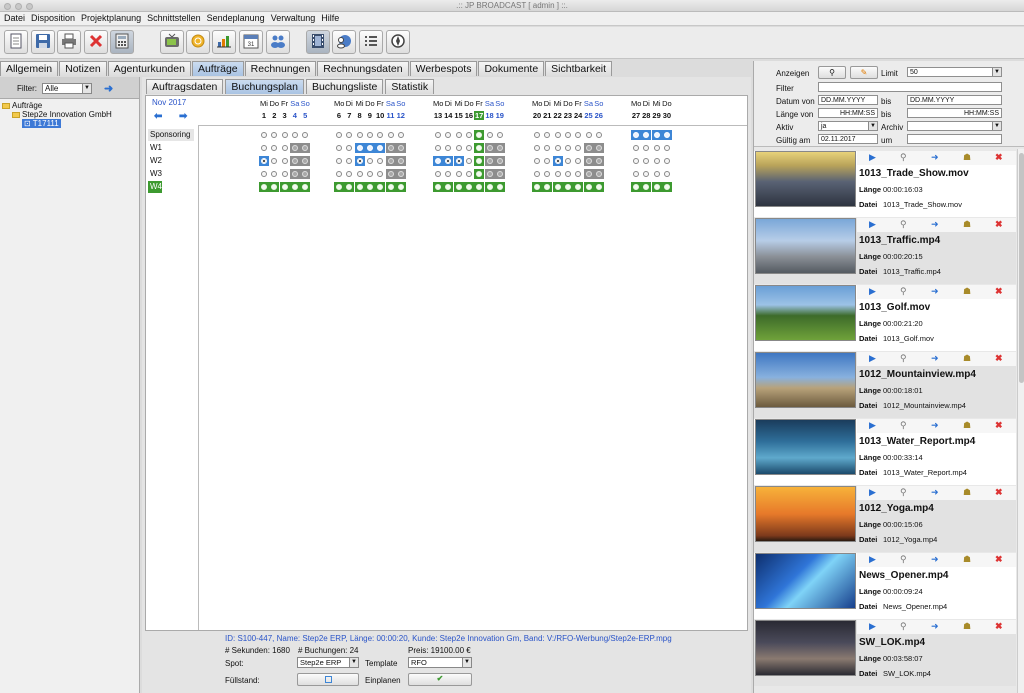  I want to click on template-select: RFO ▼, so click(440, 662).